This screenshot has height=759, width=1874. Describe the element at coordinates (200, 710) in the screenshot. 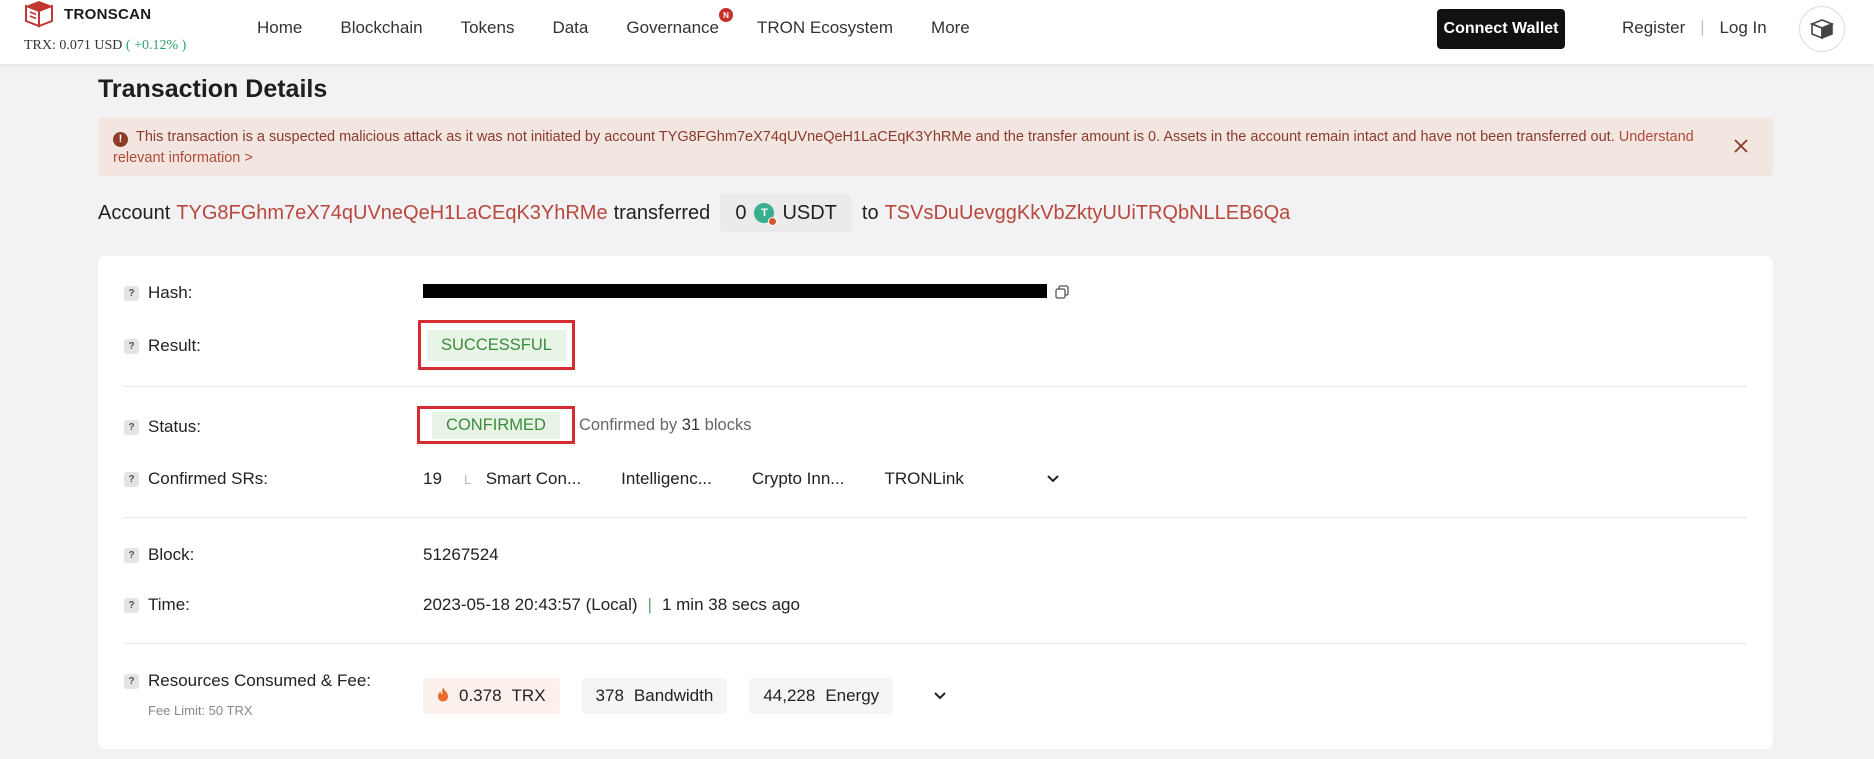

I see `fee-limit: Fee Limit: 50 TRX` at that location.